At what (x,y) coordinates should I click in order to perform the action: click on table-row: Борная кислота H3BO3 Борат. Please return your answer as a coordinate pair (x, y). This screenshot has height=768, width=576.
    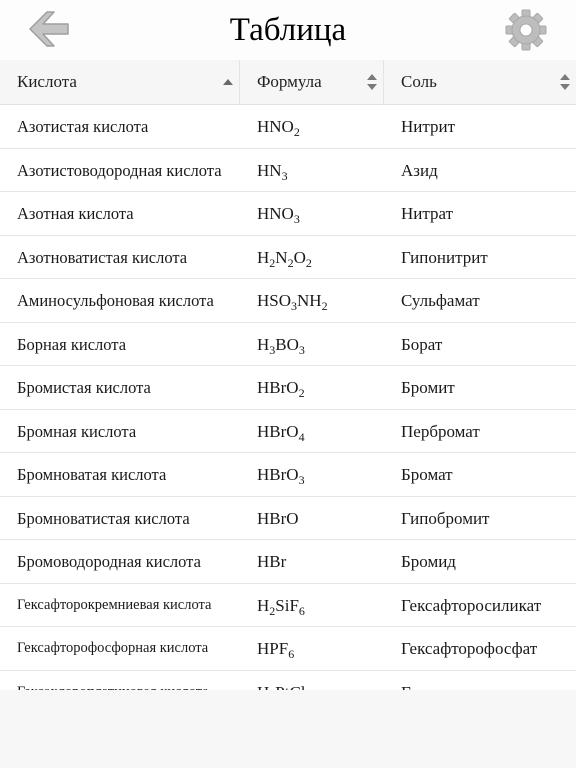
    Looking at the image, I should click on (288, 344).